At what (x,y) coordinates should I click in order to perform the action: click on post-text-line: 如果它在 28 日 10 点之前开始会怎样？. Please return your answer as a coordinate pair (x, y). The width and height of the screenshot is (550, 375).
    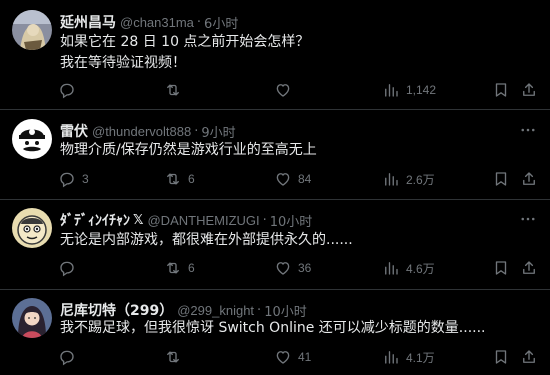
    Looking at the image, I should click on (185, 42).